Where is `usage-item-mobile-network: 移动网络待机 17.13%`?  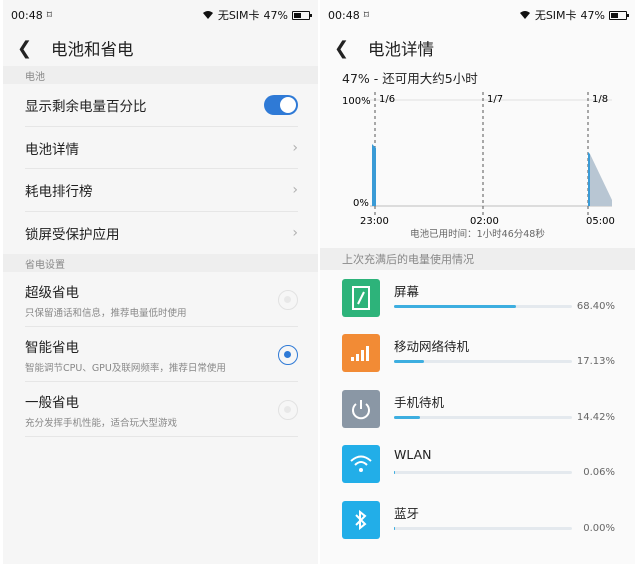 usage-item-mobile-network: 移动网络待机 17.13% is located at coordinates (477, 354).